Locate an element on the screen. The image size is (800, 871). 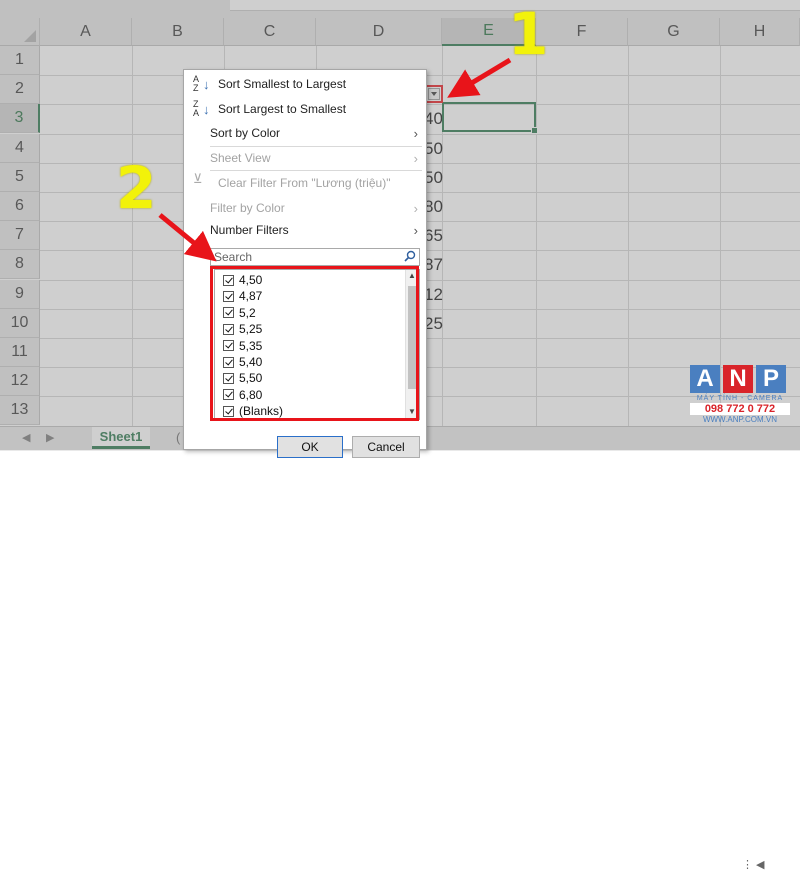
logo-letter: A is located at coordinates (705, 379).